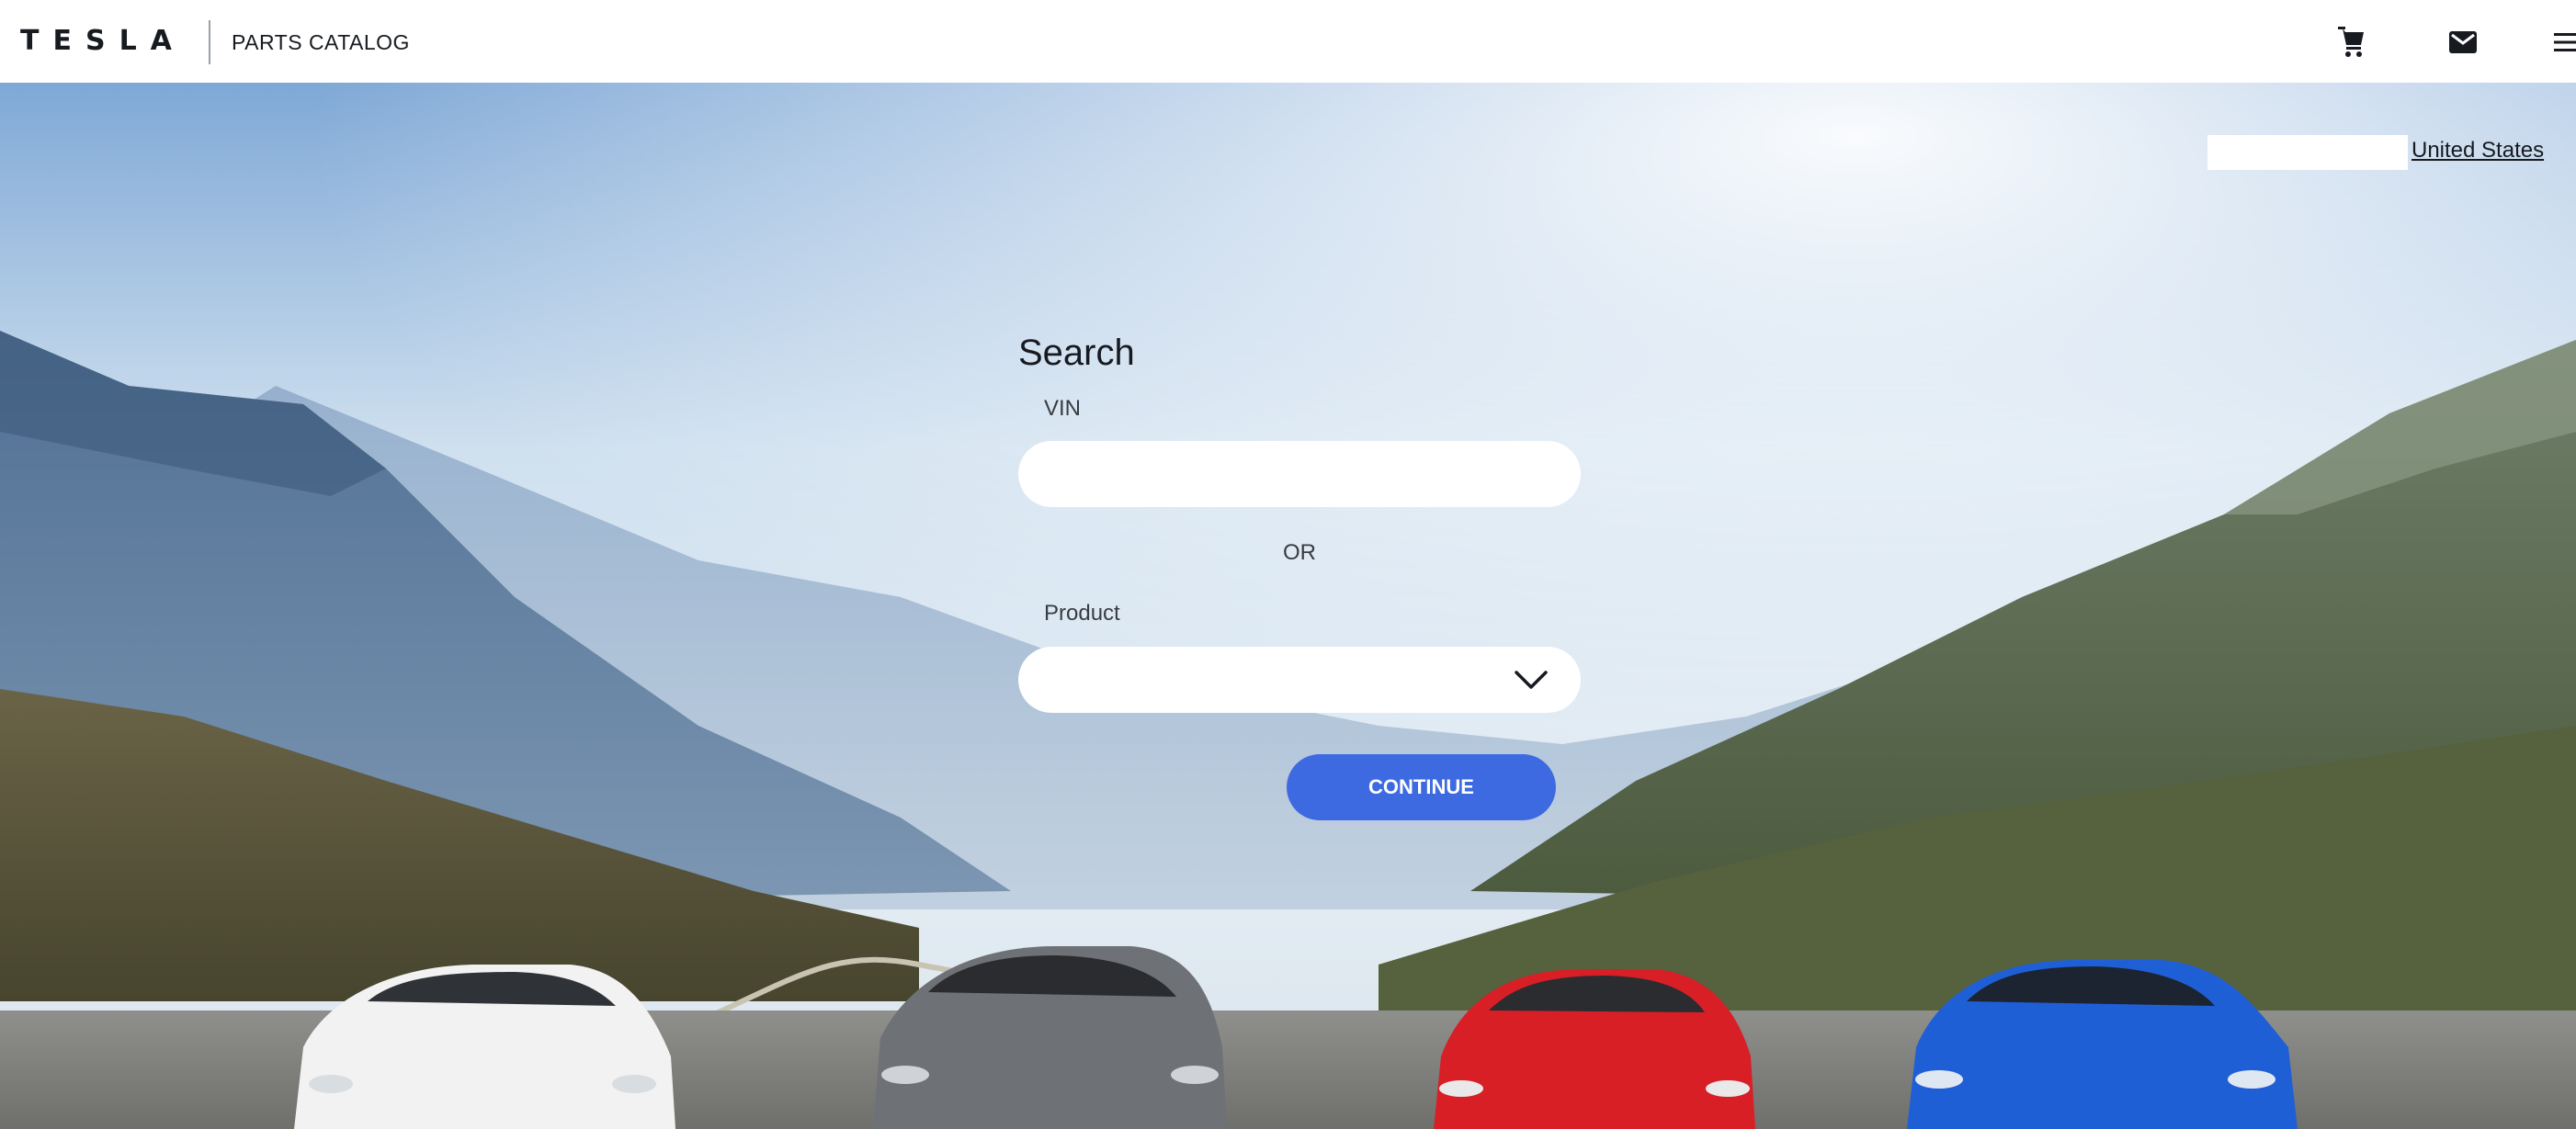 The image size is (2576, 1129). I want to click on search-heading: Search, so click(1076, 353).